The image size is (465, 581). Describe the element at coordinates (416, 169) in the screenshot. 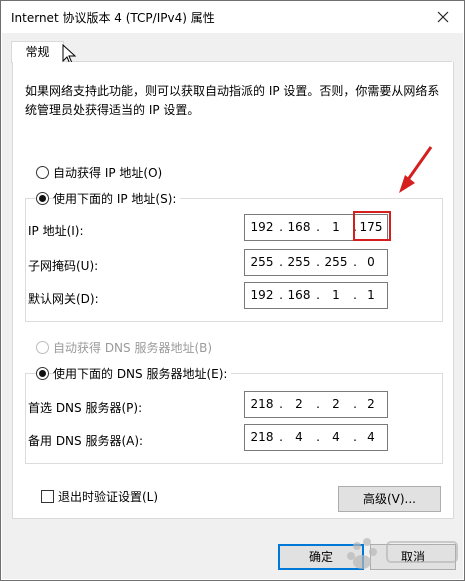

I see `red-arrow-annotation` at that location.